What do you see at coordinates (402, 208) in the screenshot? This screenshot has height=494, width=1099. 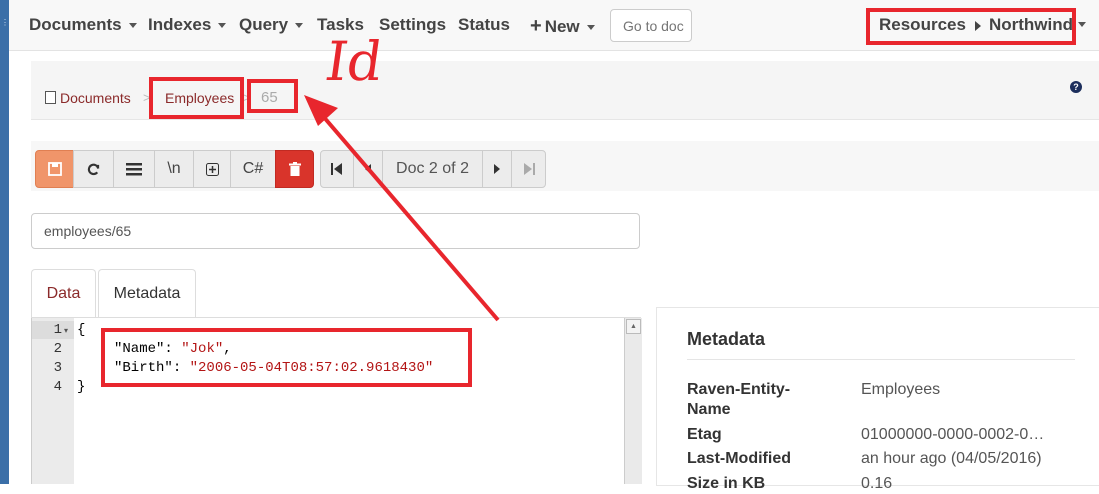 I see `annotation-arrow` at bounding box center [402, 208].